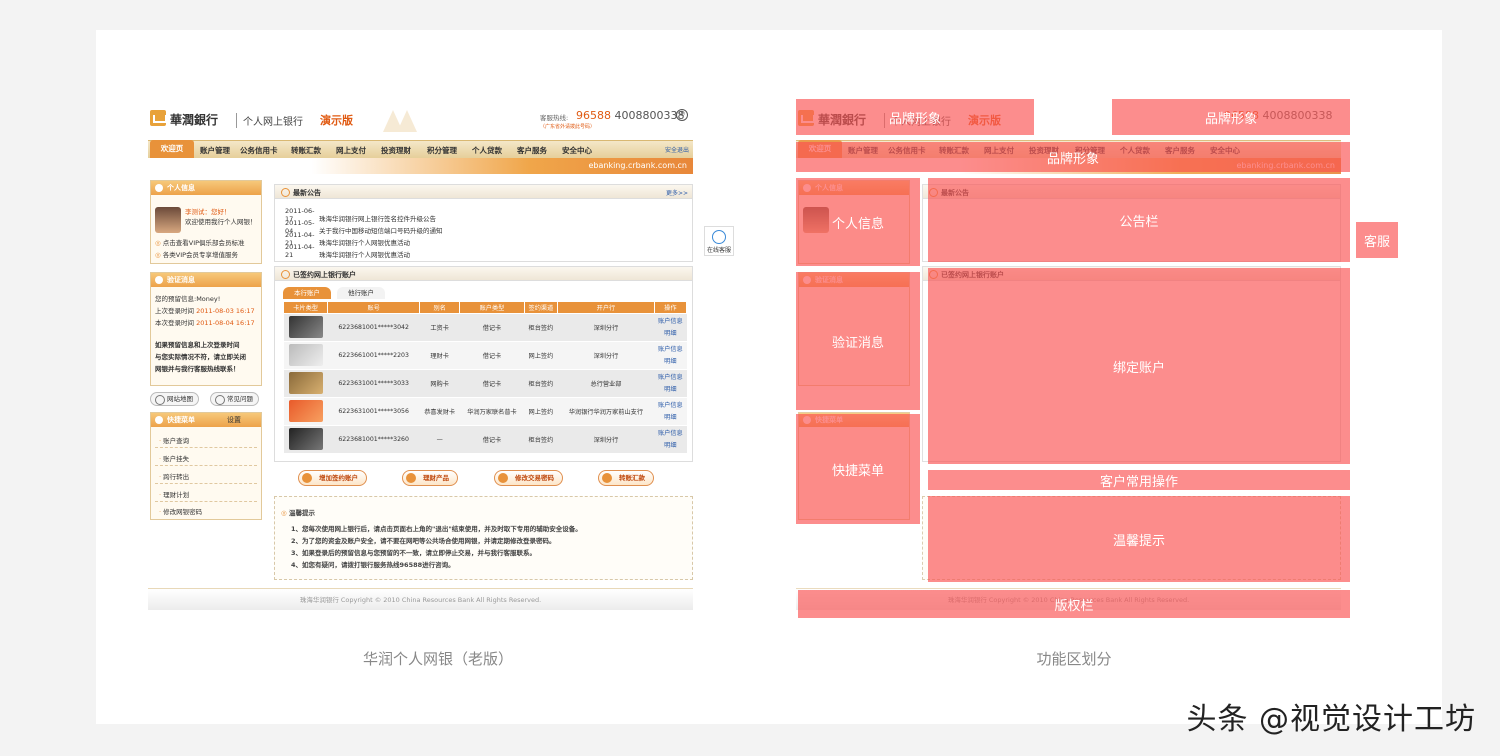 The image size is (1500, 756). Describe the element at coordinates (396, 150) in the screenshot. I see `nav-item: 投资理财` at that location.